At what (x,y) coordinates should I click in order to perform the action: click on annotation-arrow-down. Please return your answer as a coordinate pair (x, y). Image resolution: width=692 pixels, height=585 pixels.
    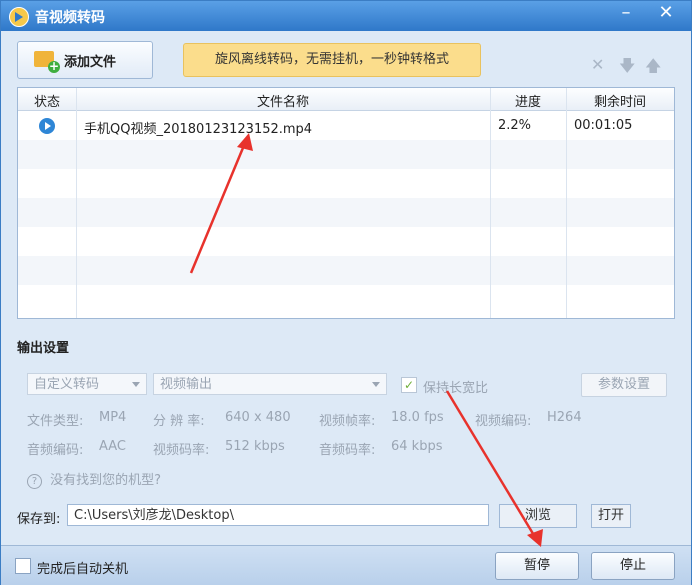
    Looking at the image, I should click on (494, 468).